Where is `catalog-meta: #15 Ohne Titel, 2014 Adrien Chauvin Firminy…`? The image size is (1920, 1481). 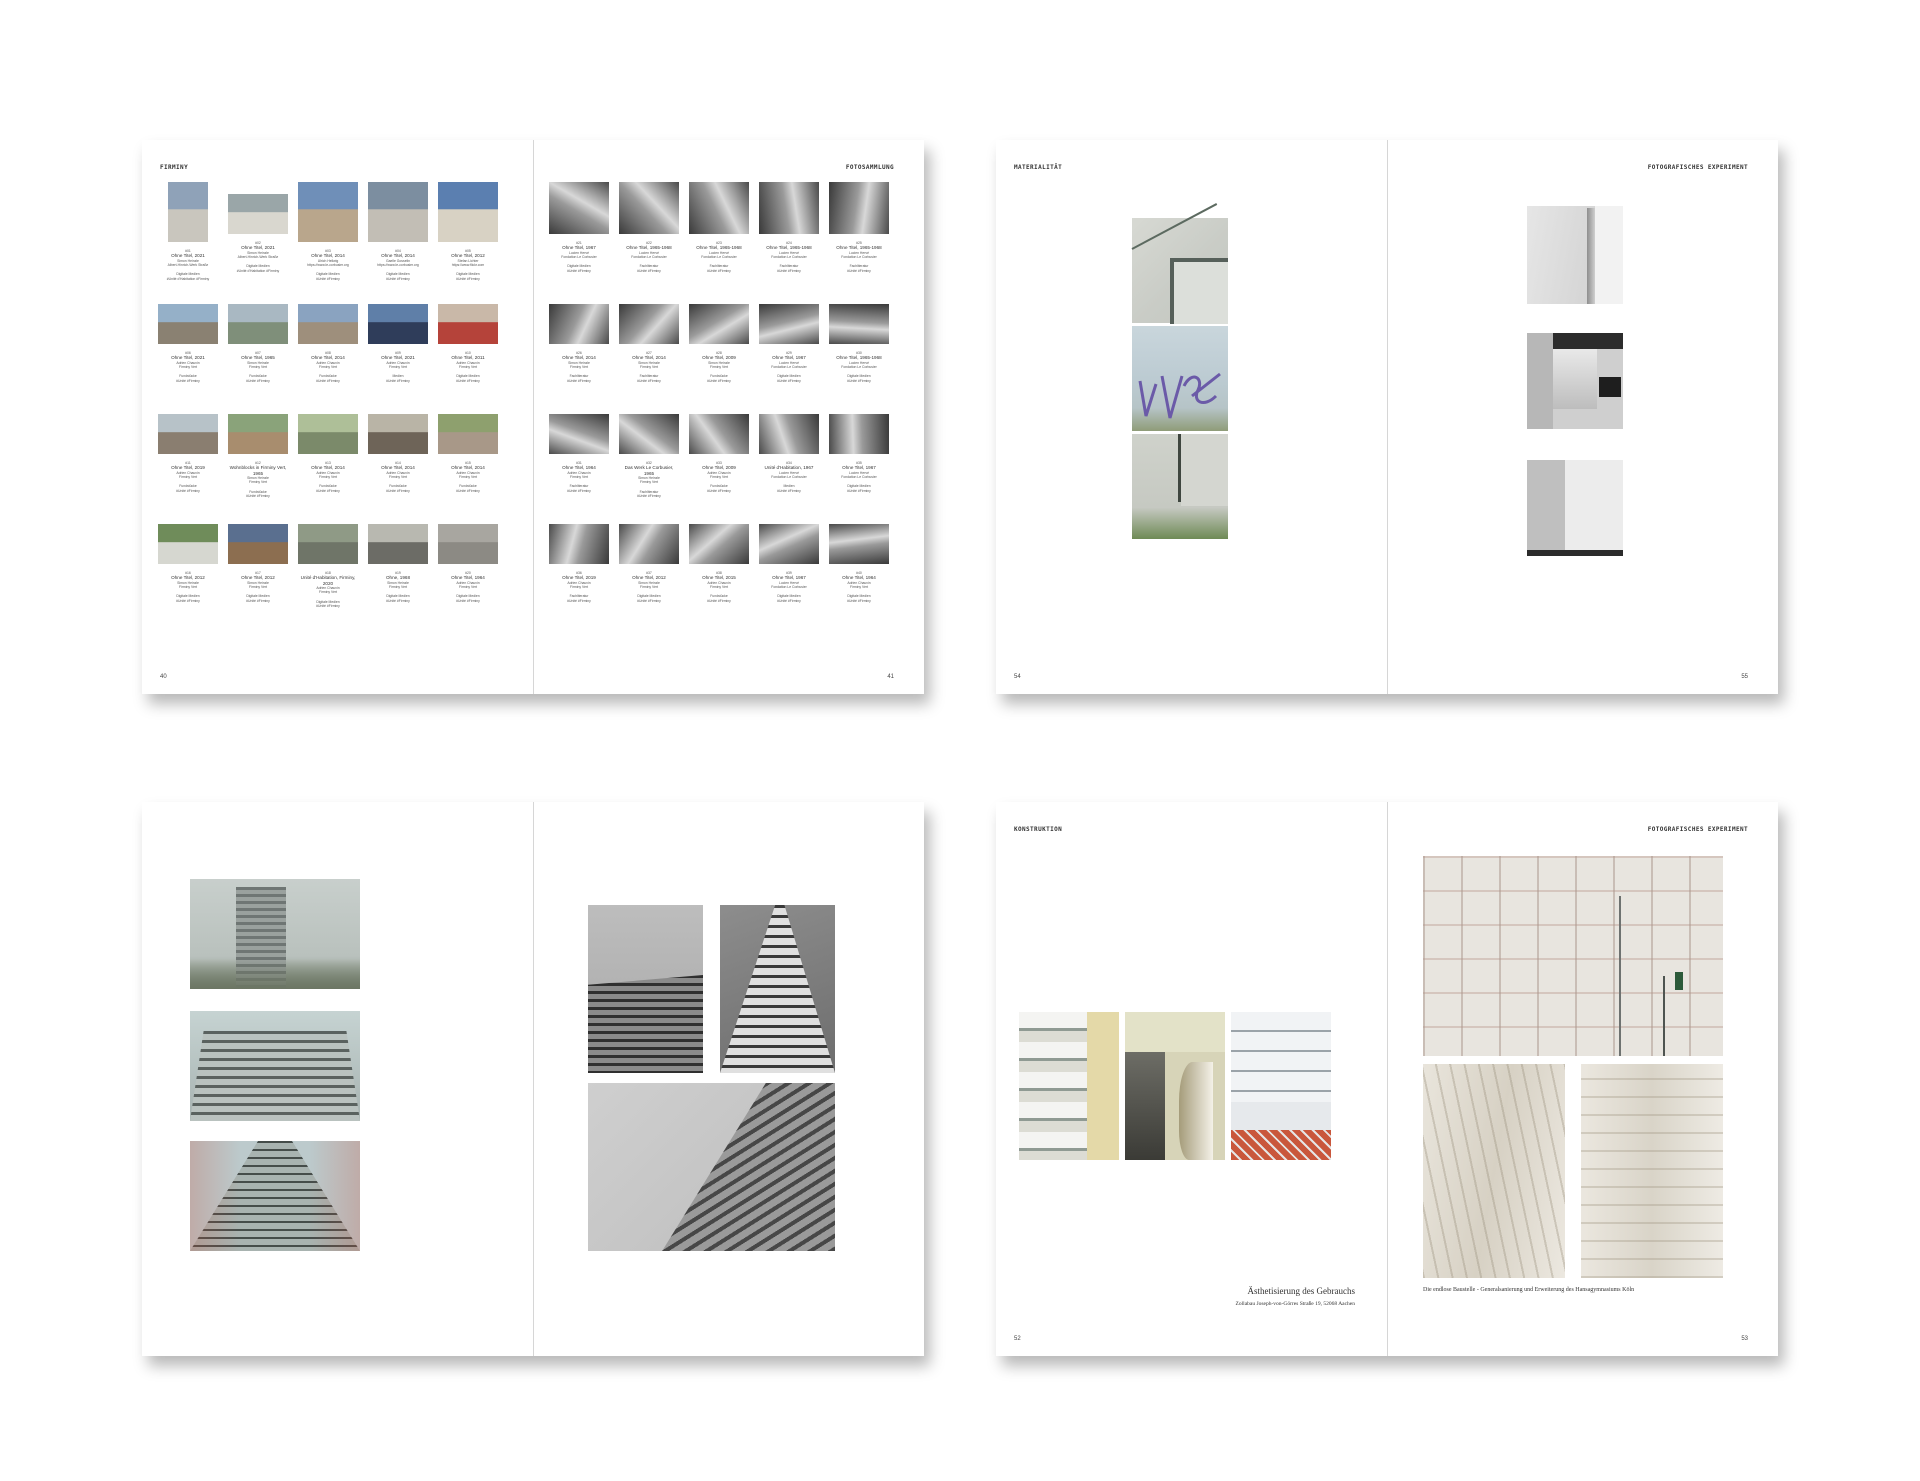 catalog-meta: #15 Ohne Titel, 2014 Adrien Chauvin Firminy… is located at coordinates (468, 477).